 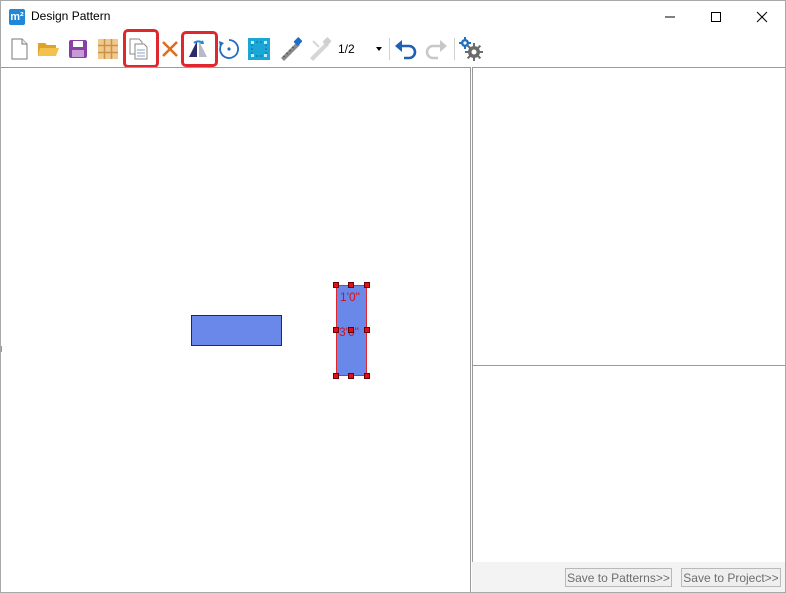 I want to click on minimize-button, so click(x=670, y=16).